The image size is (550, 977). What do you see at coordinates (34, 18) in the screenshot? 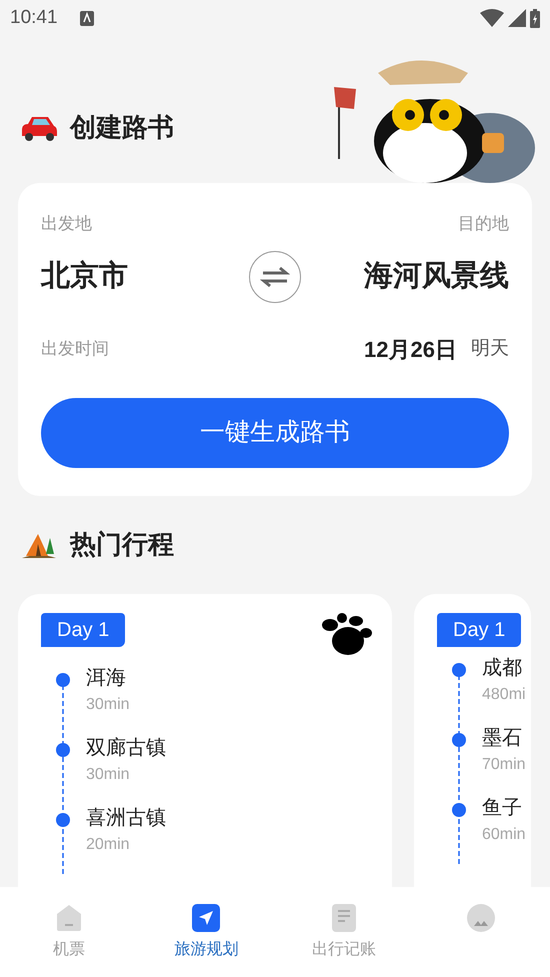
I see `status-time: 10:41` at bounding box center [34, 18].